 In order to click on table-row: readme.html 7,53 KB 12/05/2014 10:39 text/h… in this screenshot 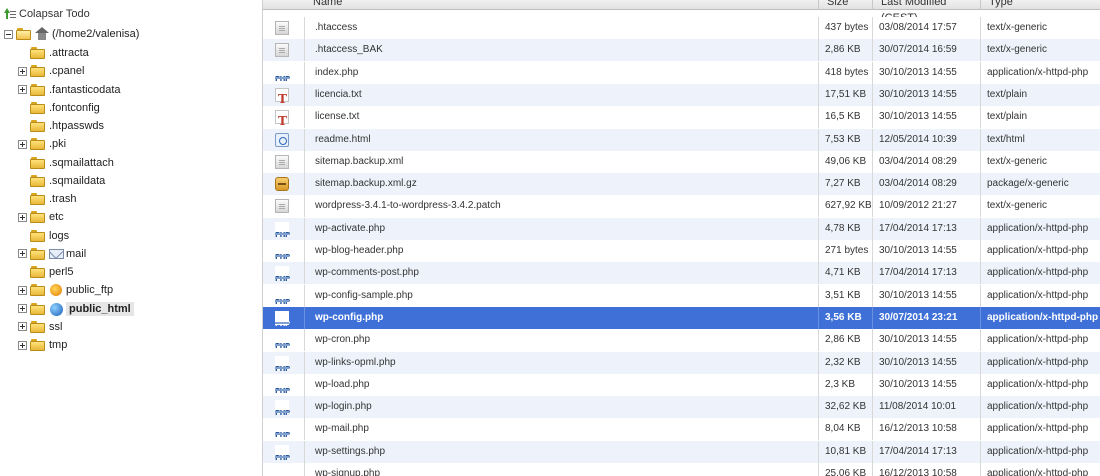, I will do `click(681, 139)`.